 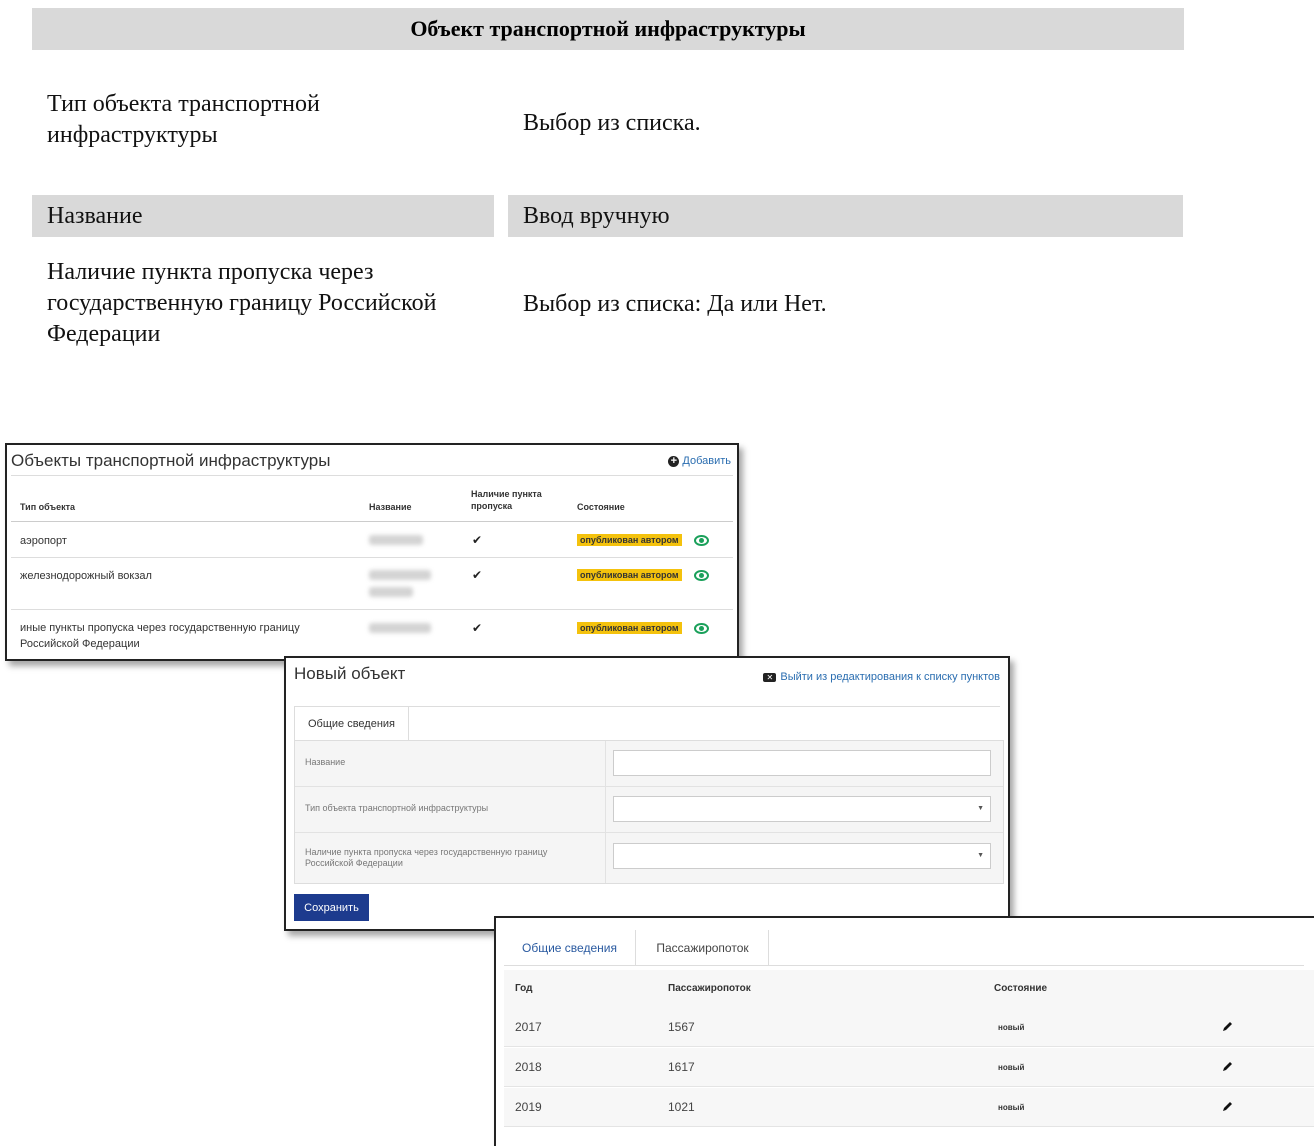 What do you see at coordinates (909, 1107) in the screenshot?
I see `table-row: 2019 1021 новый` at bounding box center [909, 1107].